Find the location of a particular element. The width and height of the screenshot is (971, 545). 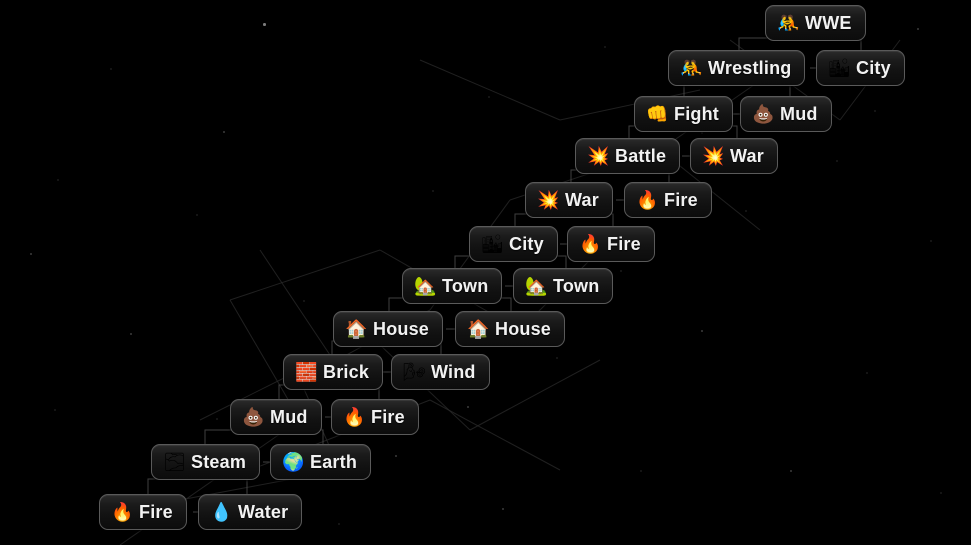

element-node-steam: 🌫 Steam is located at coordinates (206, 462).